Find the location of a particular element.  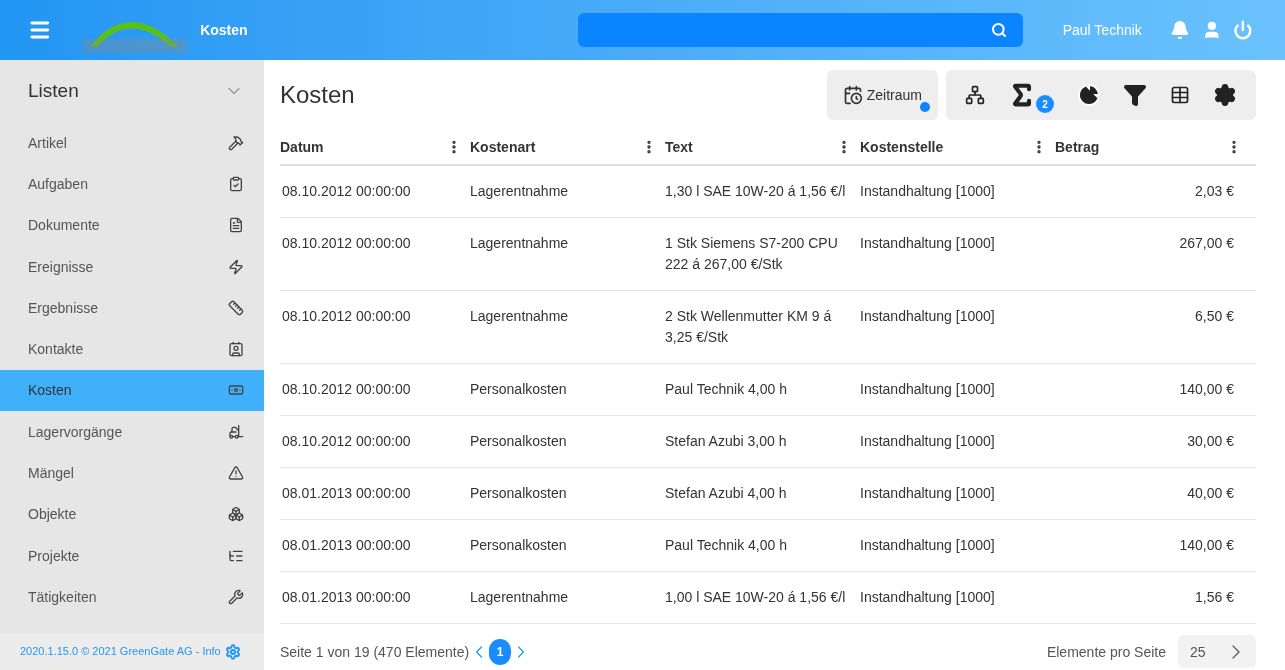

page-button: 1 is located at coordinates (500, 651).